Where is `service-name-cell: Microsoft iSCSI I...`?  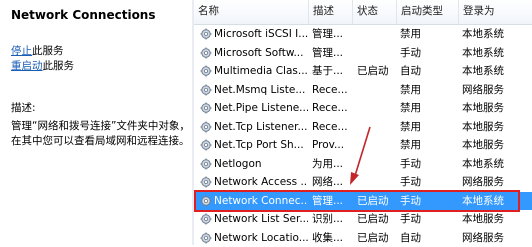
service-name-cell: Microsoft iSCSI I... is located at coordinates (261, 34).